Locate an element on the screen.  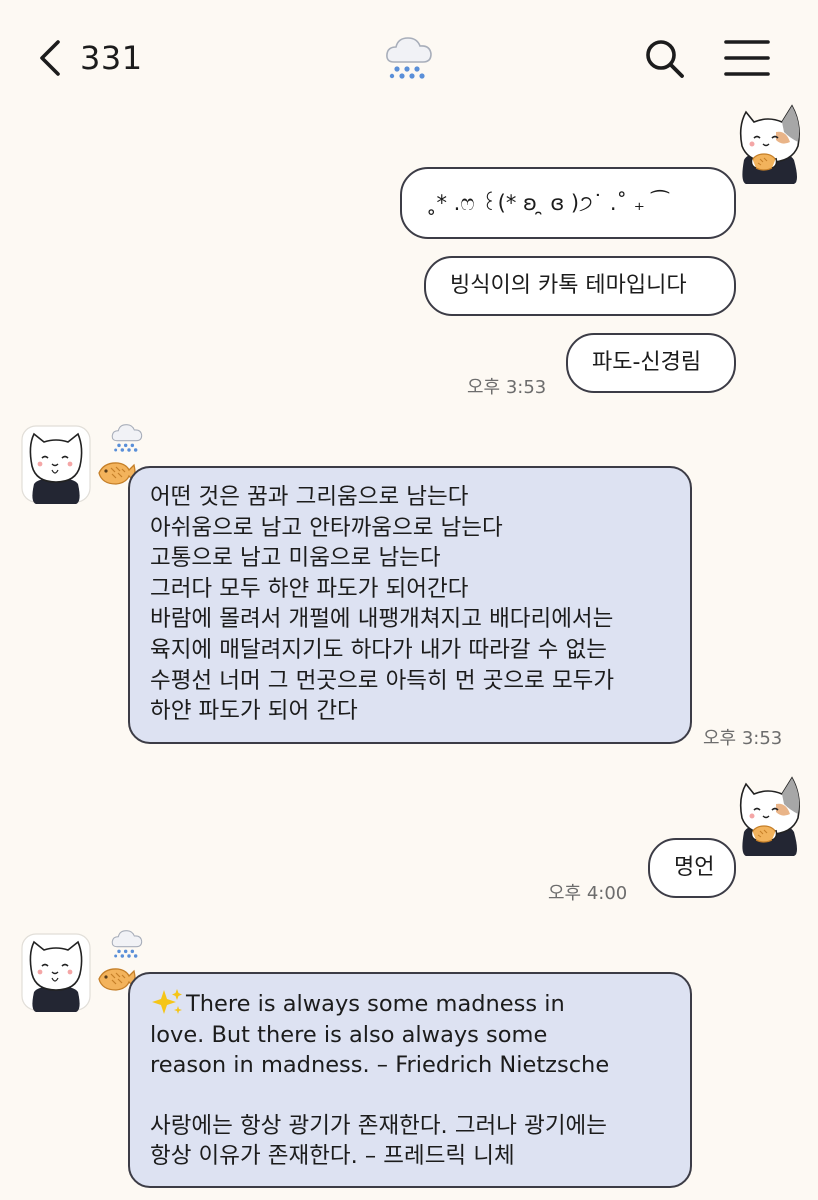
chevron-left-icon is located at coordinates (50, 58).